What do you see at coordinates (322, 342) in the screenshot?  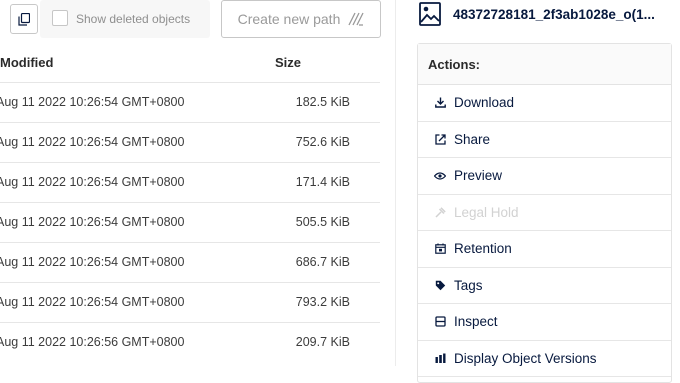 I see `size-cell: 209.7 KiB` at bounding box center [322, 342].